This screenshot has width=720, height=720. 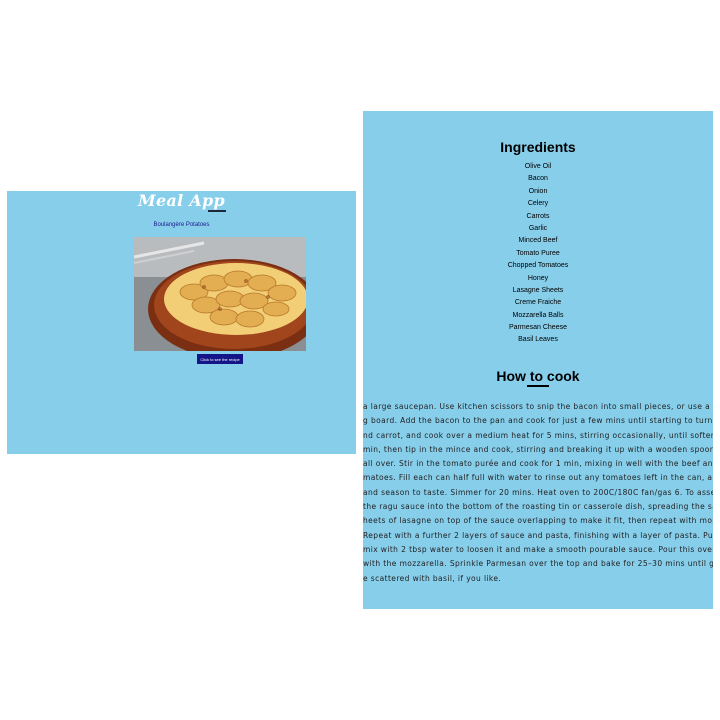 What do you see at coordinates (181, 225) in the screenshot?
I see `meal-name: Boulangère Potatoes` at bounding box center [181, 225].